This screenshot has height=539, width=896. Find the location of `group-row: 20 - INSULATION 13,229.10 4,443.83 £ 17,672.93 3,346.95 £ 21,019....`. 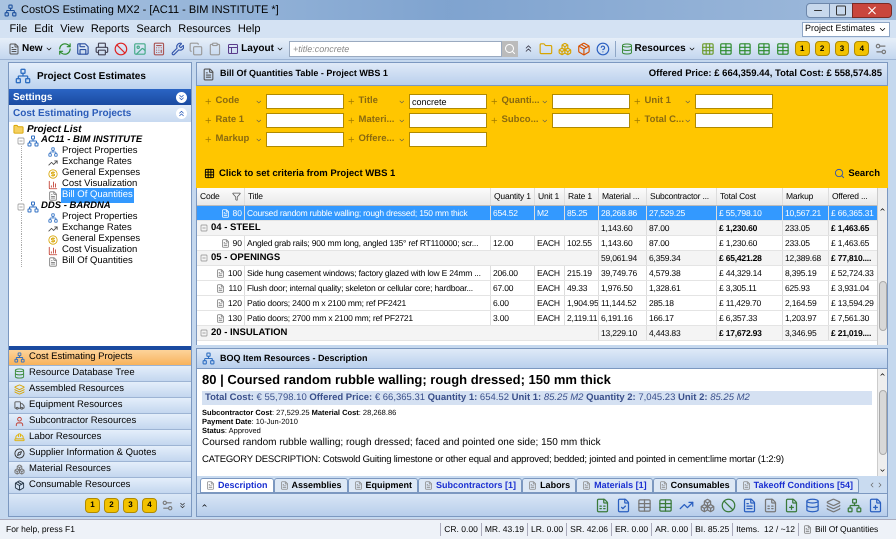

group-row: 20 - INSULATION 13,229.10 4,443.83 £ 17,672.93 3,346.95 £ 21,019.... is located at coordinates (537, 333).